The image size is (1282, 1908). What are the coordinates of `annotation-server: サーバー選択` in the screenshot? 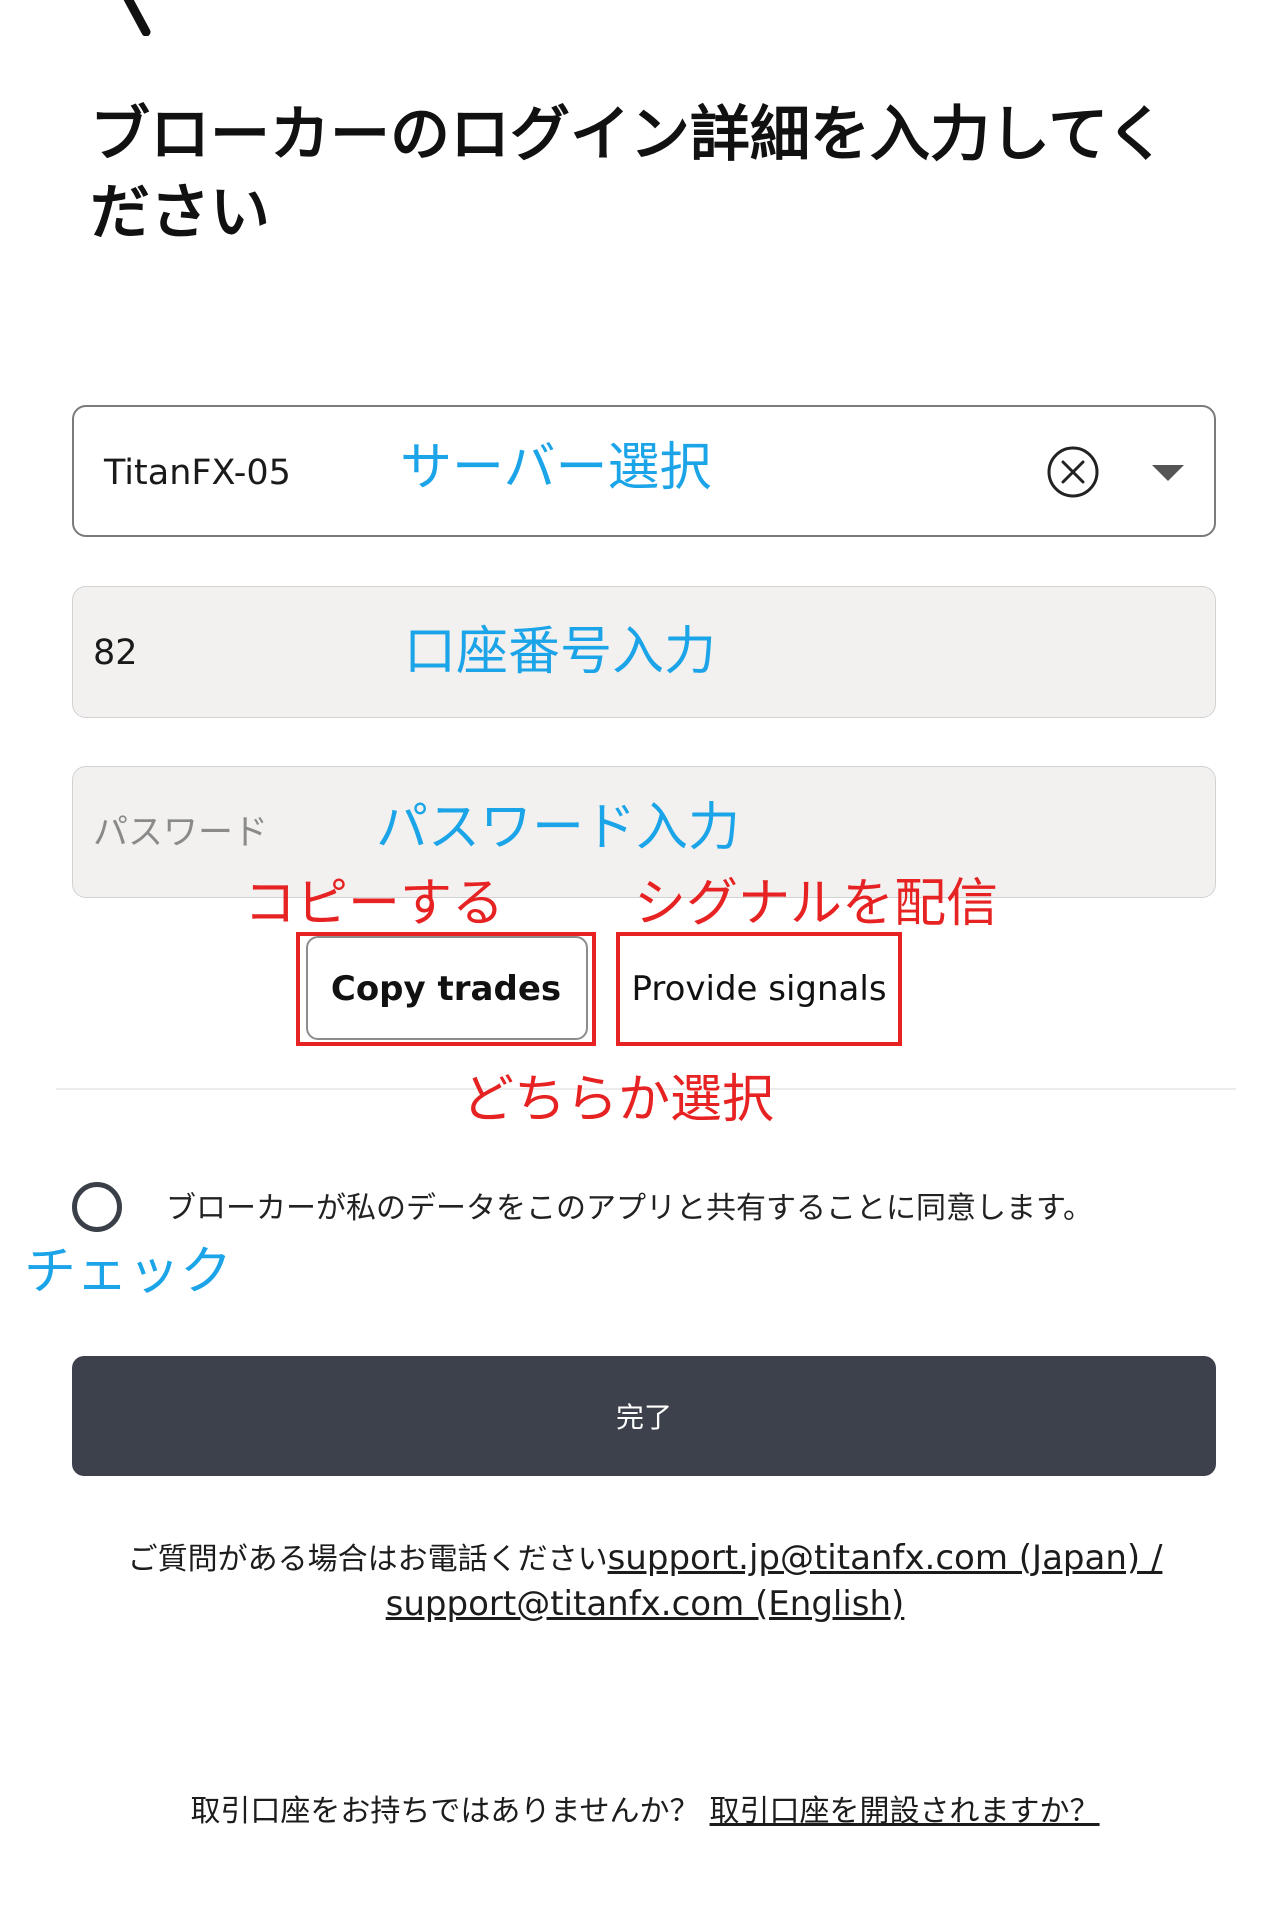 It's located at (556, 468).